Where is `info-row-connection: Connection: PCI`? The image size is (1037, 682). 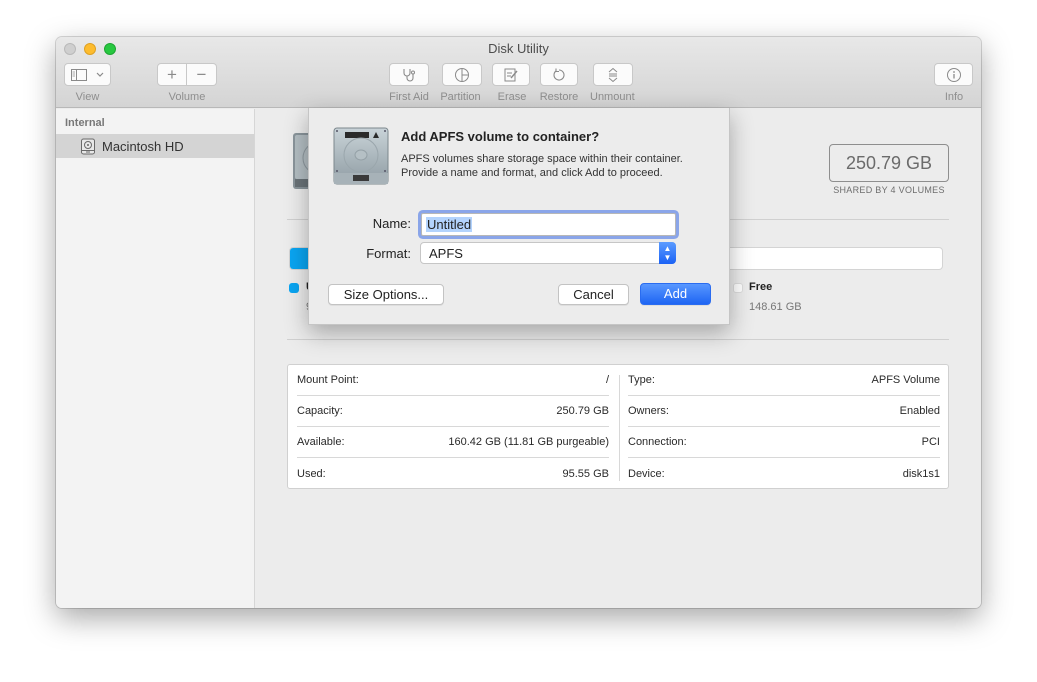 info-row-connection: Connection: PCI is located at coordinates (784, 442).